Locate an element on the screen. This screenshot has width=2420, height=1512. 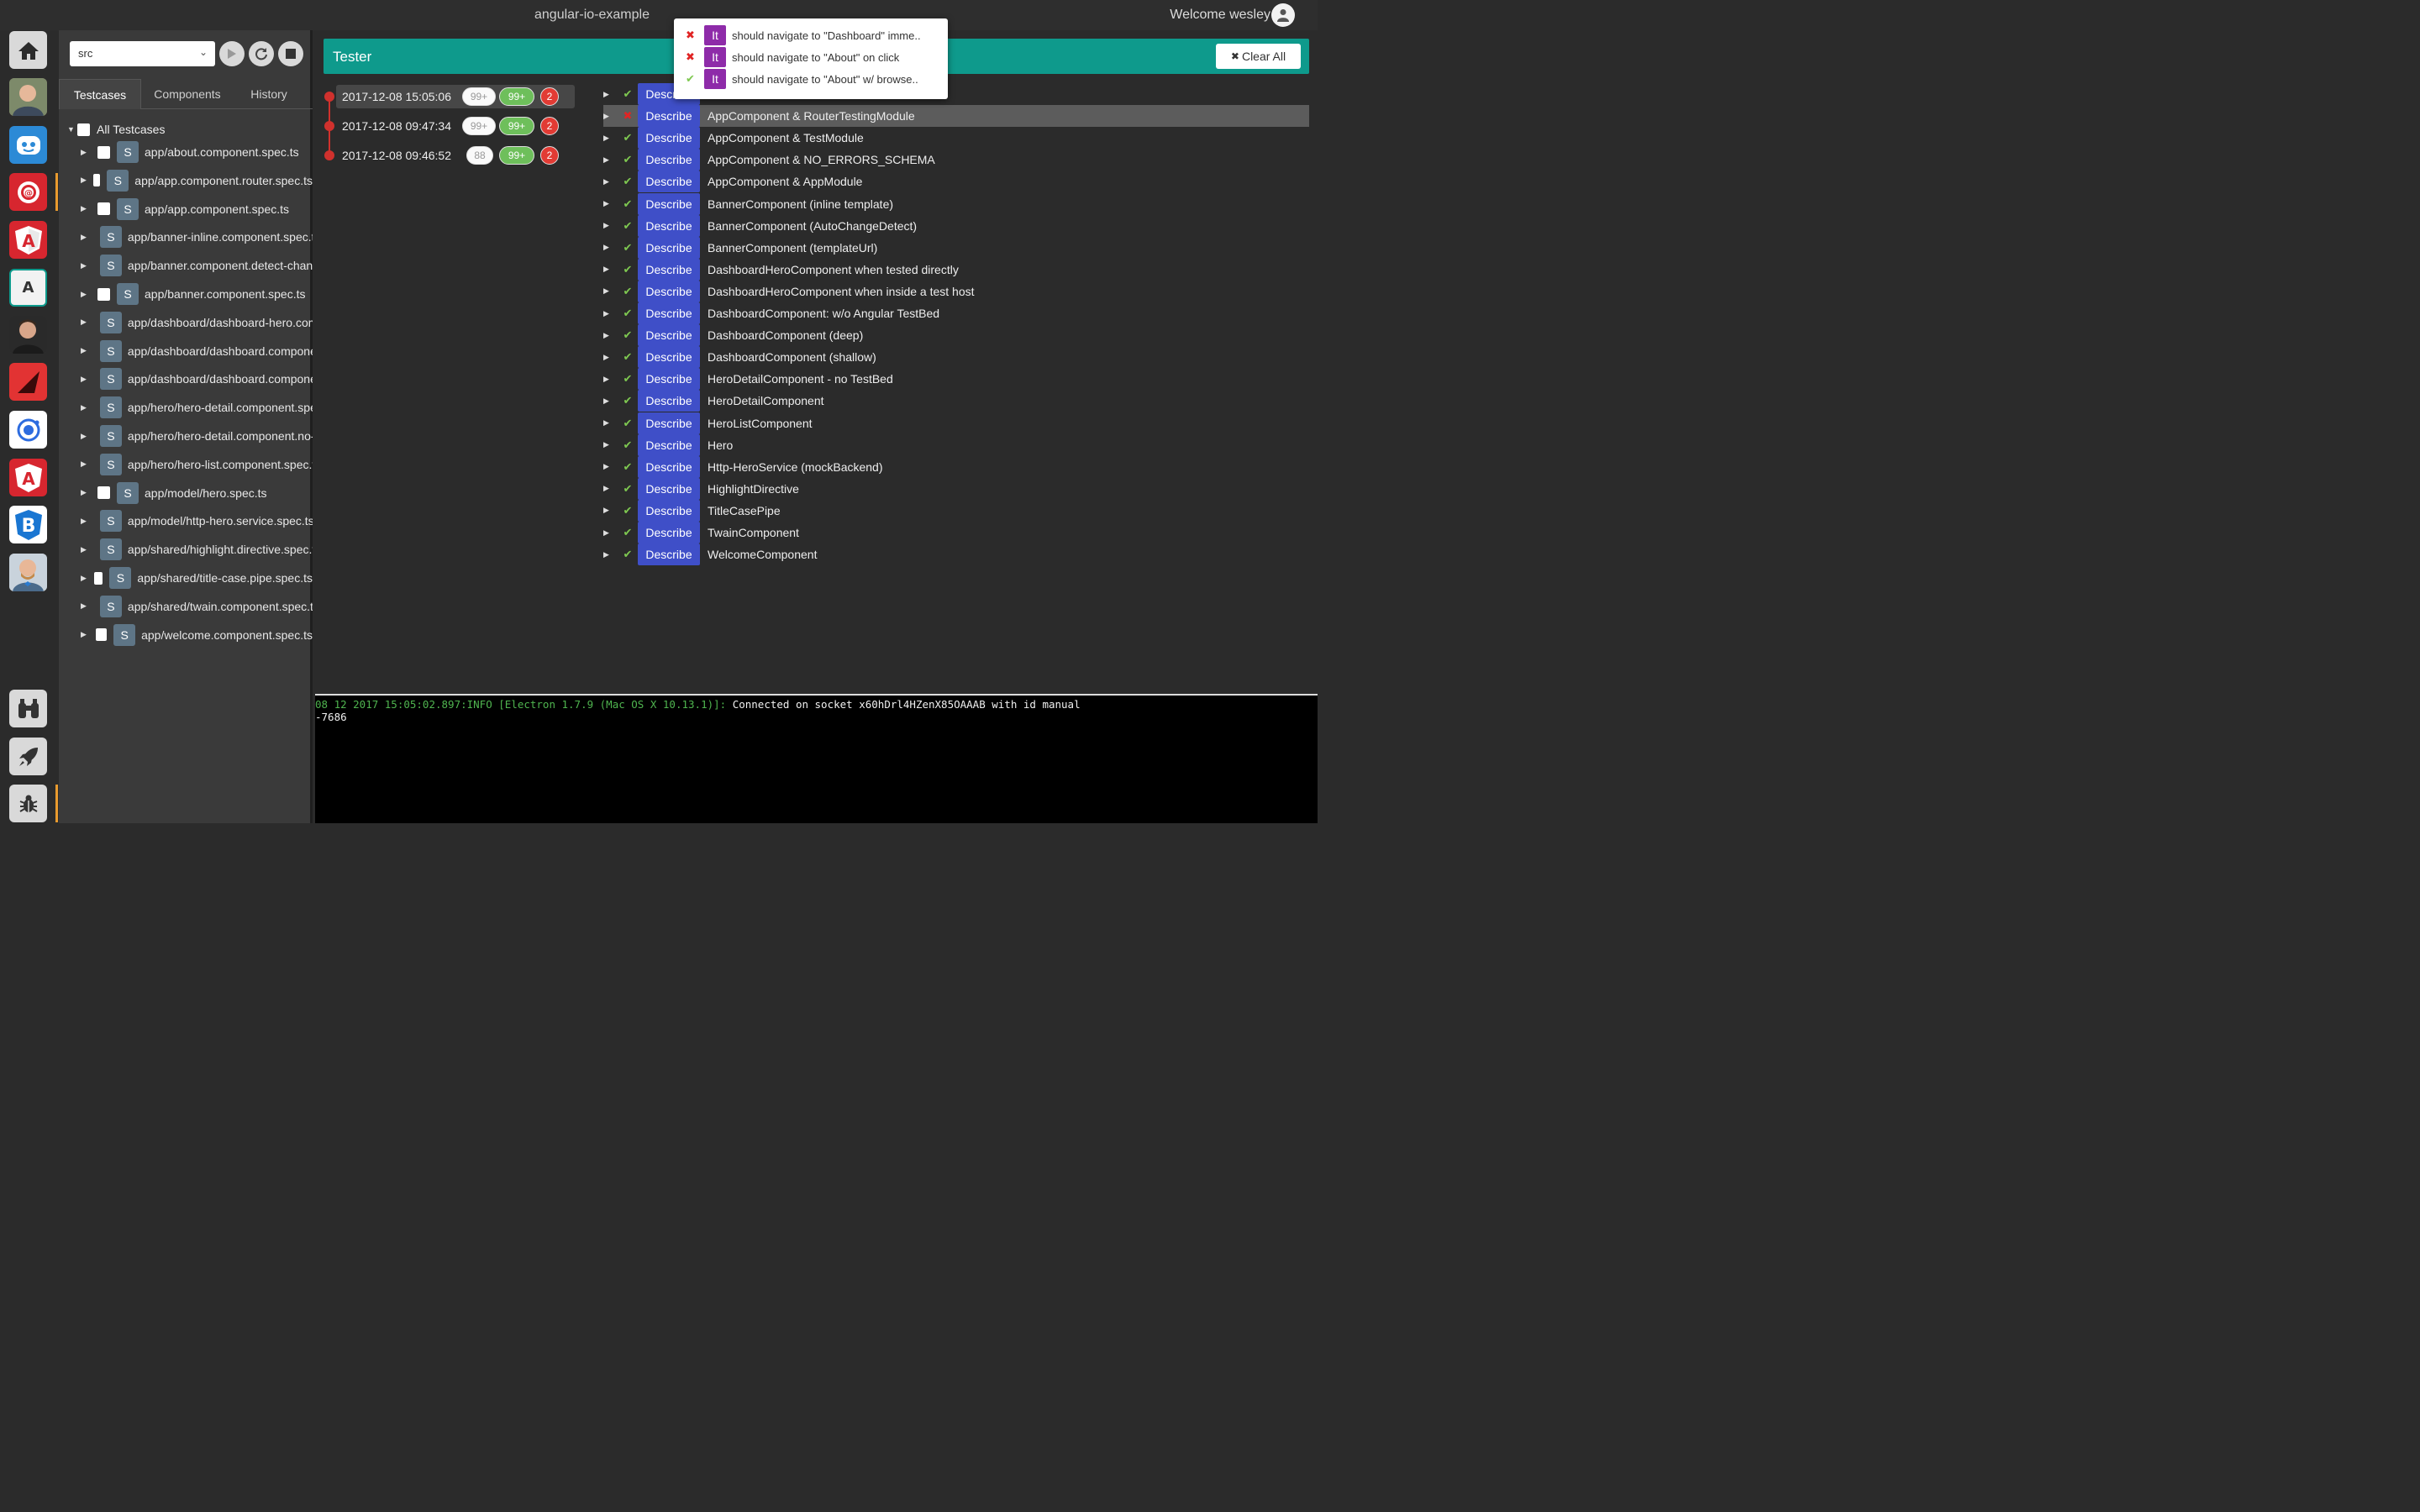
testcase-item: ▶ Sapp/app.component.spec.ts is located at coordinates (197, 208).